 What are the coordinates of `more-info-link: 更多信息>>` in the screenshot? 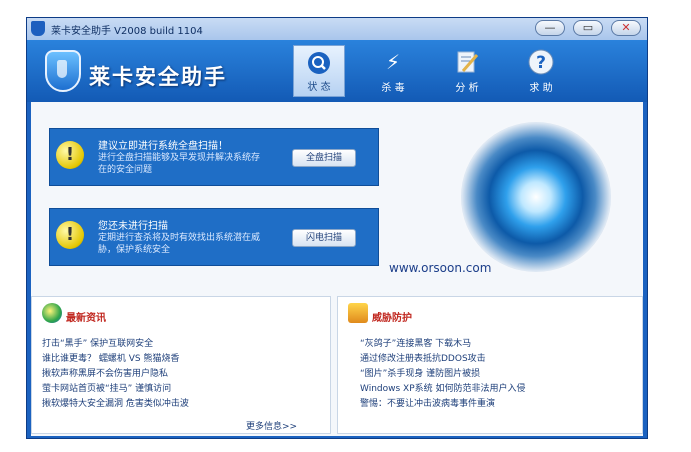 It's located at (271, 425).